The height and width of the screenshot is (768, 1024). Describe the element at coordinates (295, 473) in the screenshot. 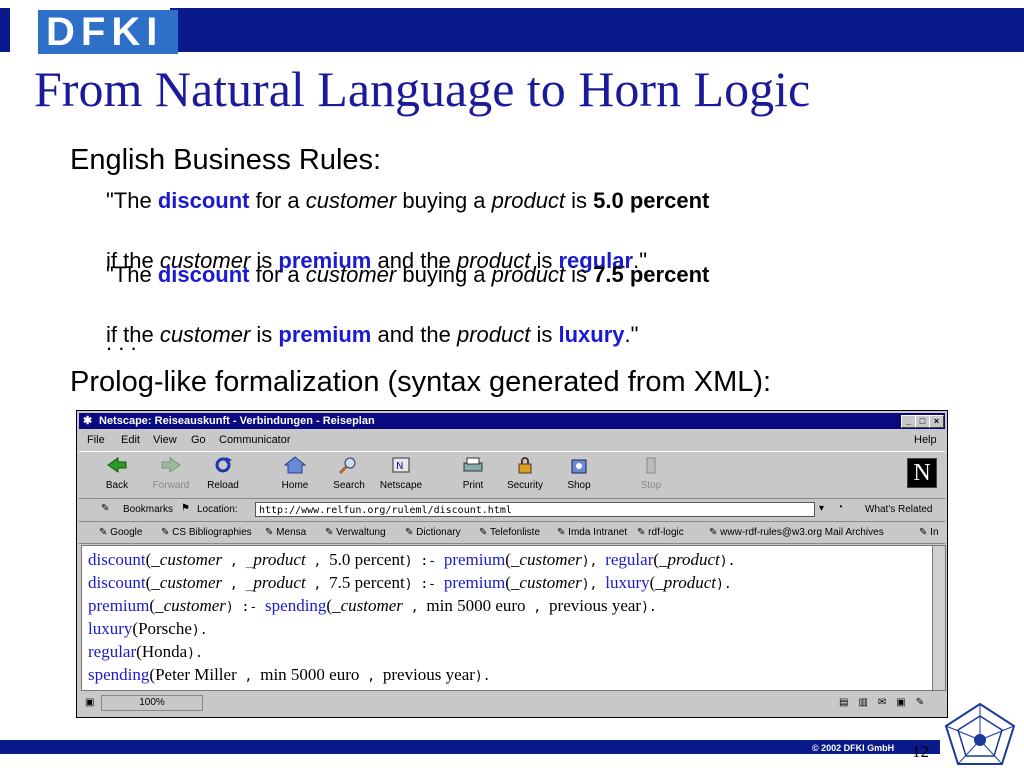

I see `home-button: Home` at that location.